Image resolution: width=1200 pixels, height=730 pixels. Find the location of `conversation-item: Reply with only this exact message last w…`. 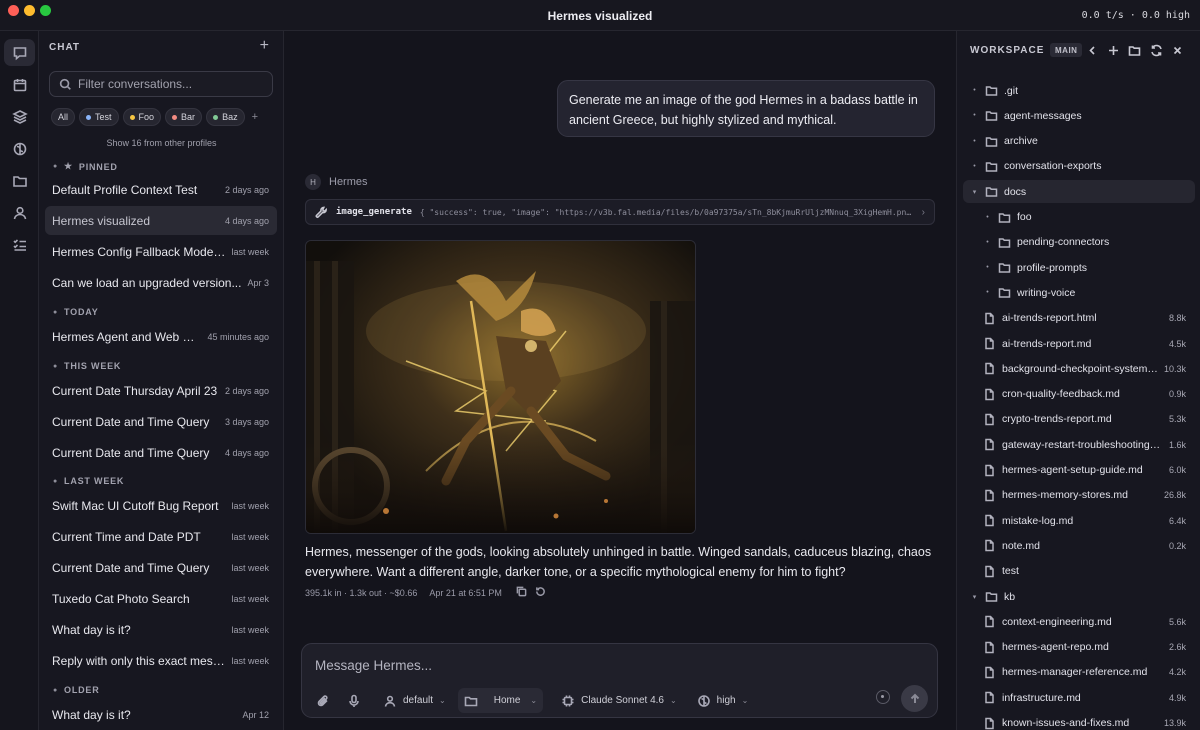

conversation-item: Reply with only this exact message last w… is located at coordinates (161, 660).